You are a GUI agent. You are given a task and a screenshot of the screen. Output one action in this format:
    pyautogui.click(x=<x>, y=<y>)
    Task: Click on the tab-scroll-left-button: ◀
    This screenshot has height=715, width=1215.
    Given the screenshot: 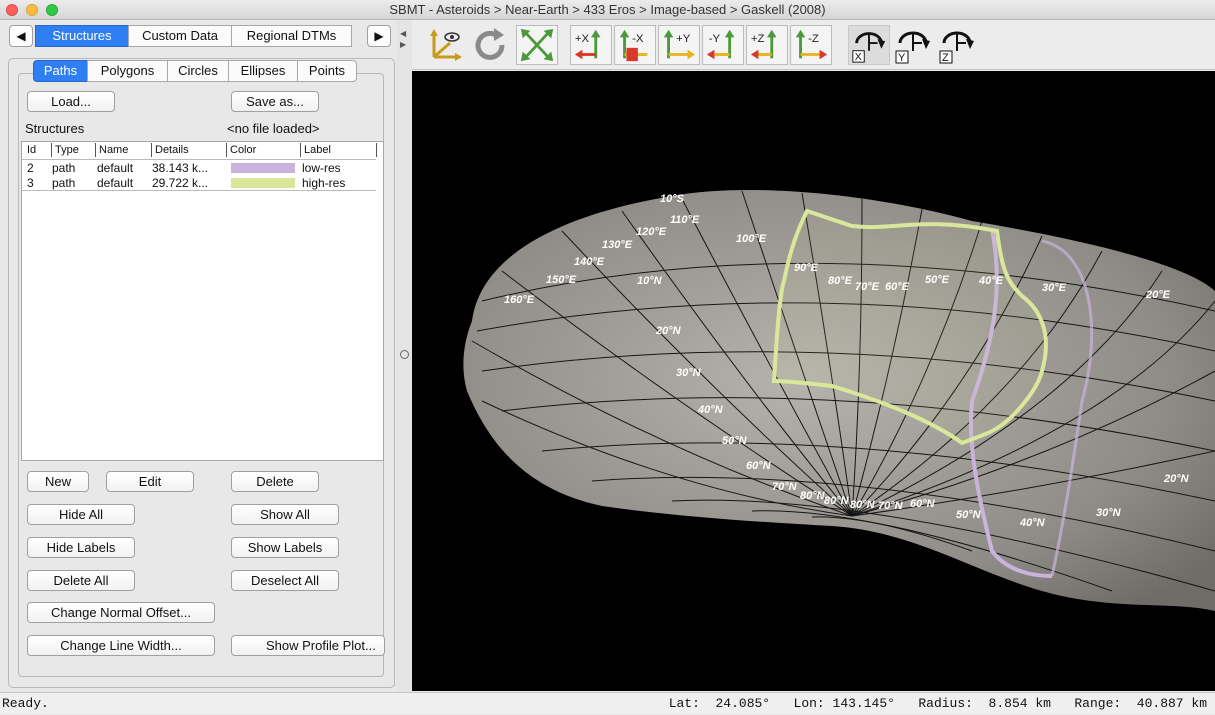 What is the action you would take?
    pyautogui.click(x=21, y=36)
    